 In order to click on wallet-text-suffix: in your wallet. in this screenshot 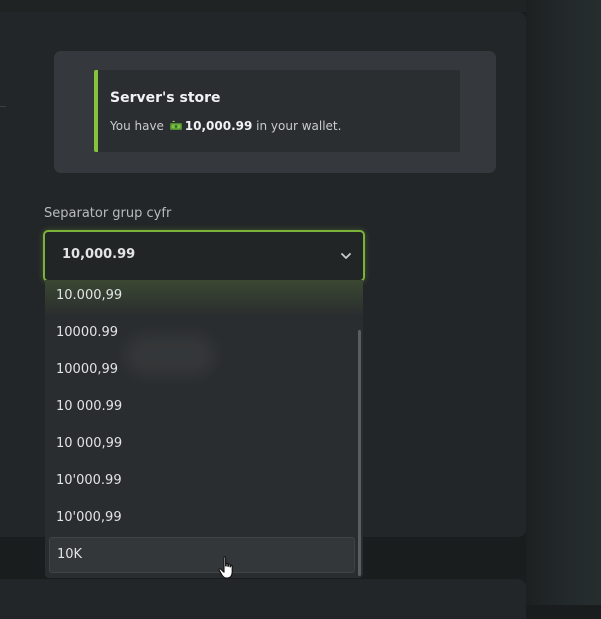, I will do `click(297, 126)`.